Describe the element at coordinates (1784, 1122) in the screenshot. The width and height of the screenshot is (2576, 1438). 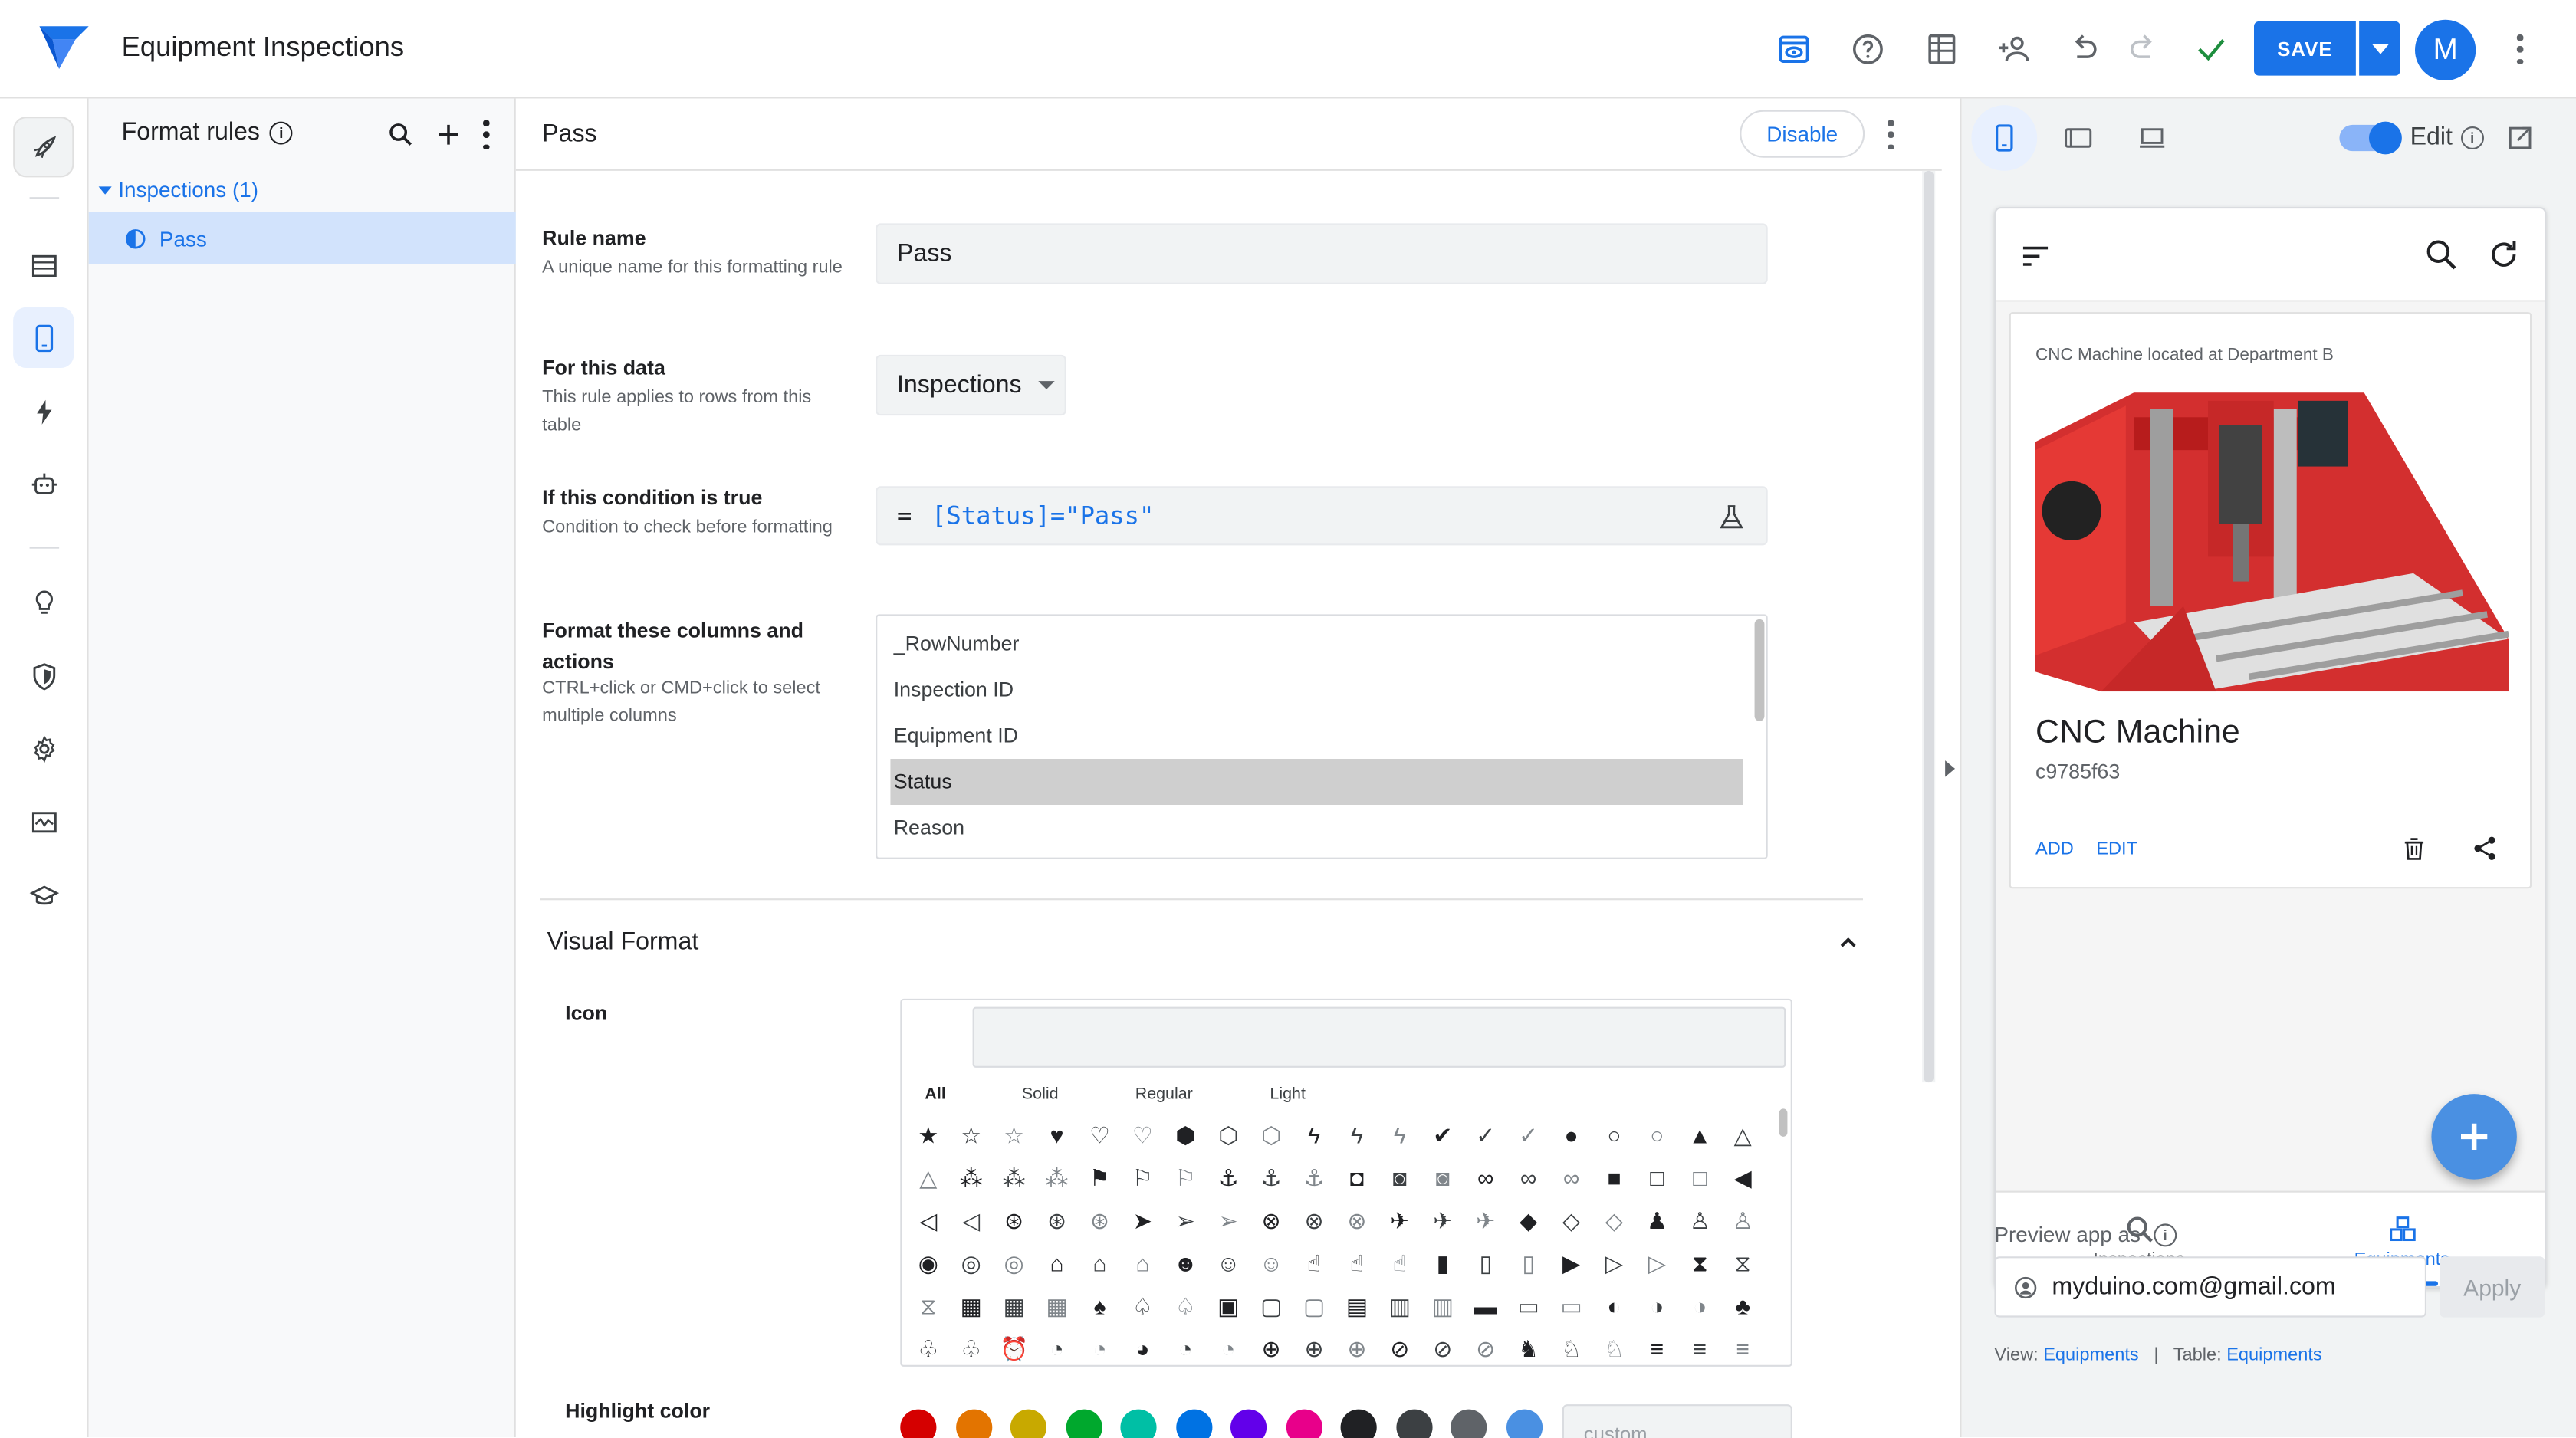
I see `picker-scrollbar` at that location.